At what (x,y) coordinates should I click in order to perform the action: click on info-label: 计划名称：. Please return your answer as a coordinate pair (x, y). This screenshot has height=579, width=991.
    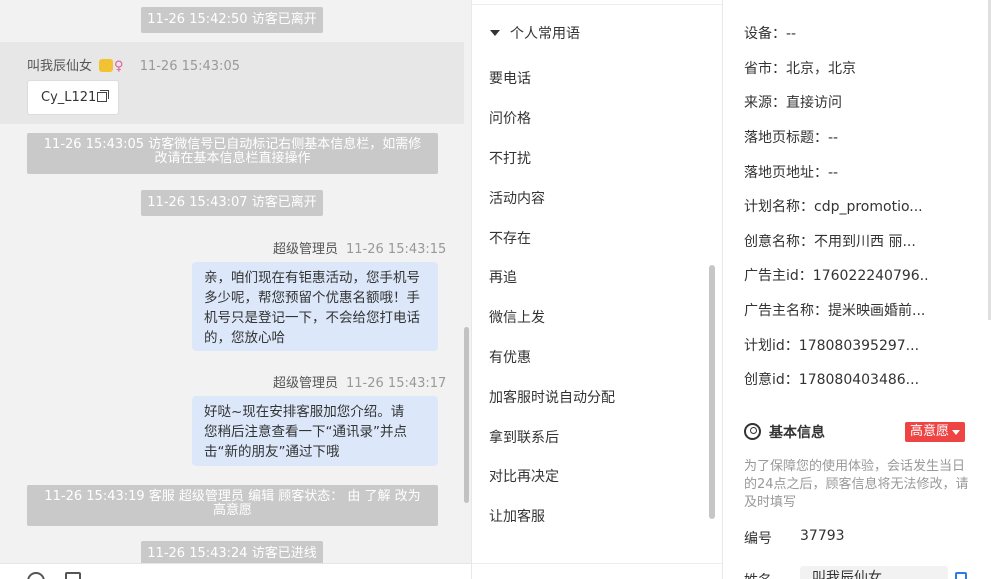
    Looking at the image, I should click on (779, 207).